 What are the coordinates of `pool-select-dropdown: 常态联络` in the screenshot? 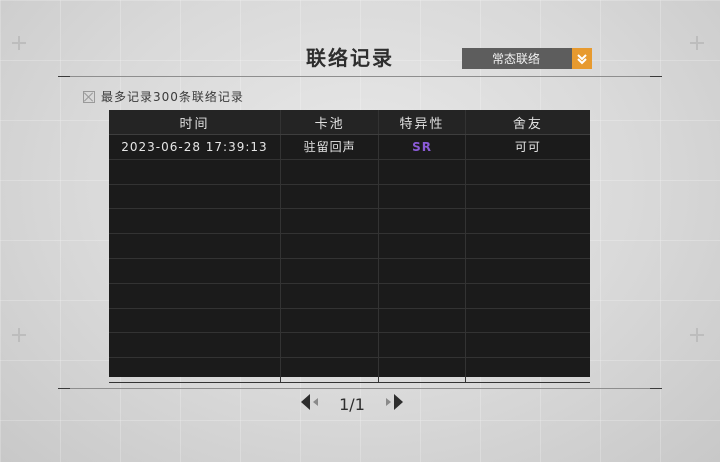 It's located at (527, 58).